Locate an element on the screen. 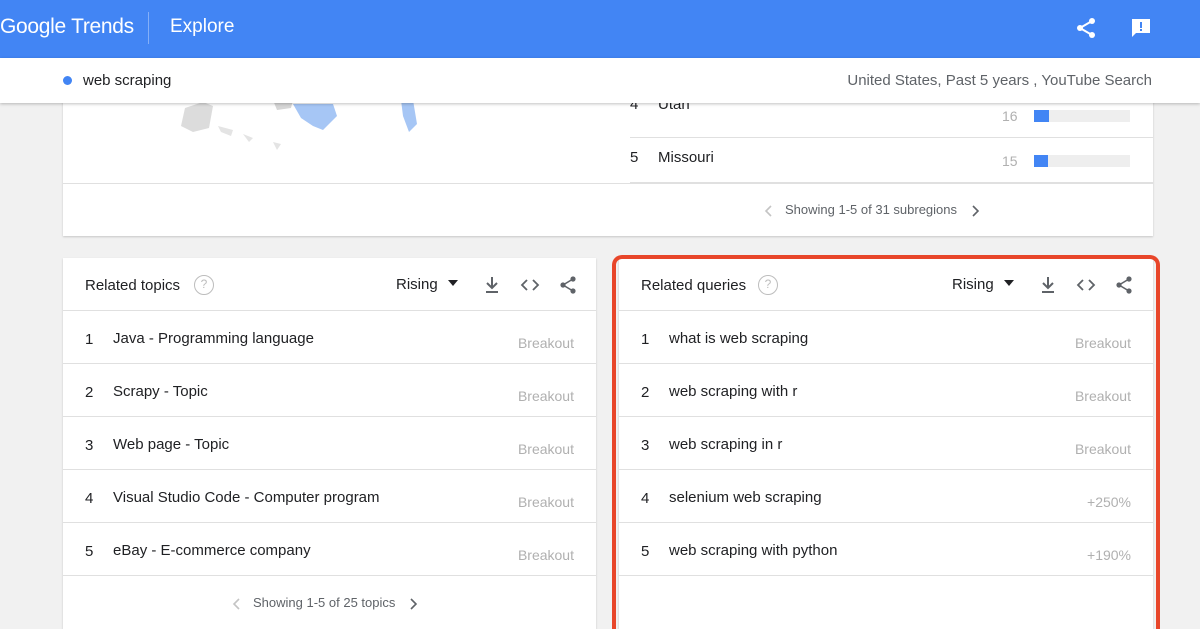 Image resolution: width=1200 pixels, height=629 pixels. item-label: web scraping in r is located at coordinates (726, 444).